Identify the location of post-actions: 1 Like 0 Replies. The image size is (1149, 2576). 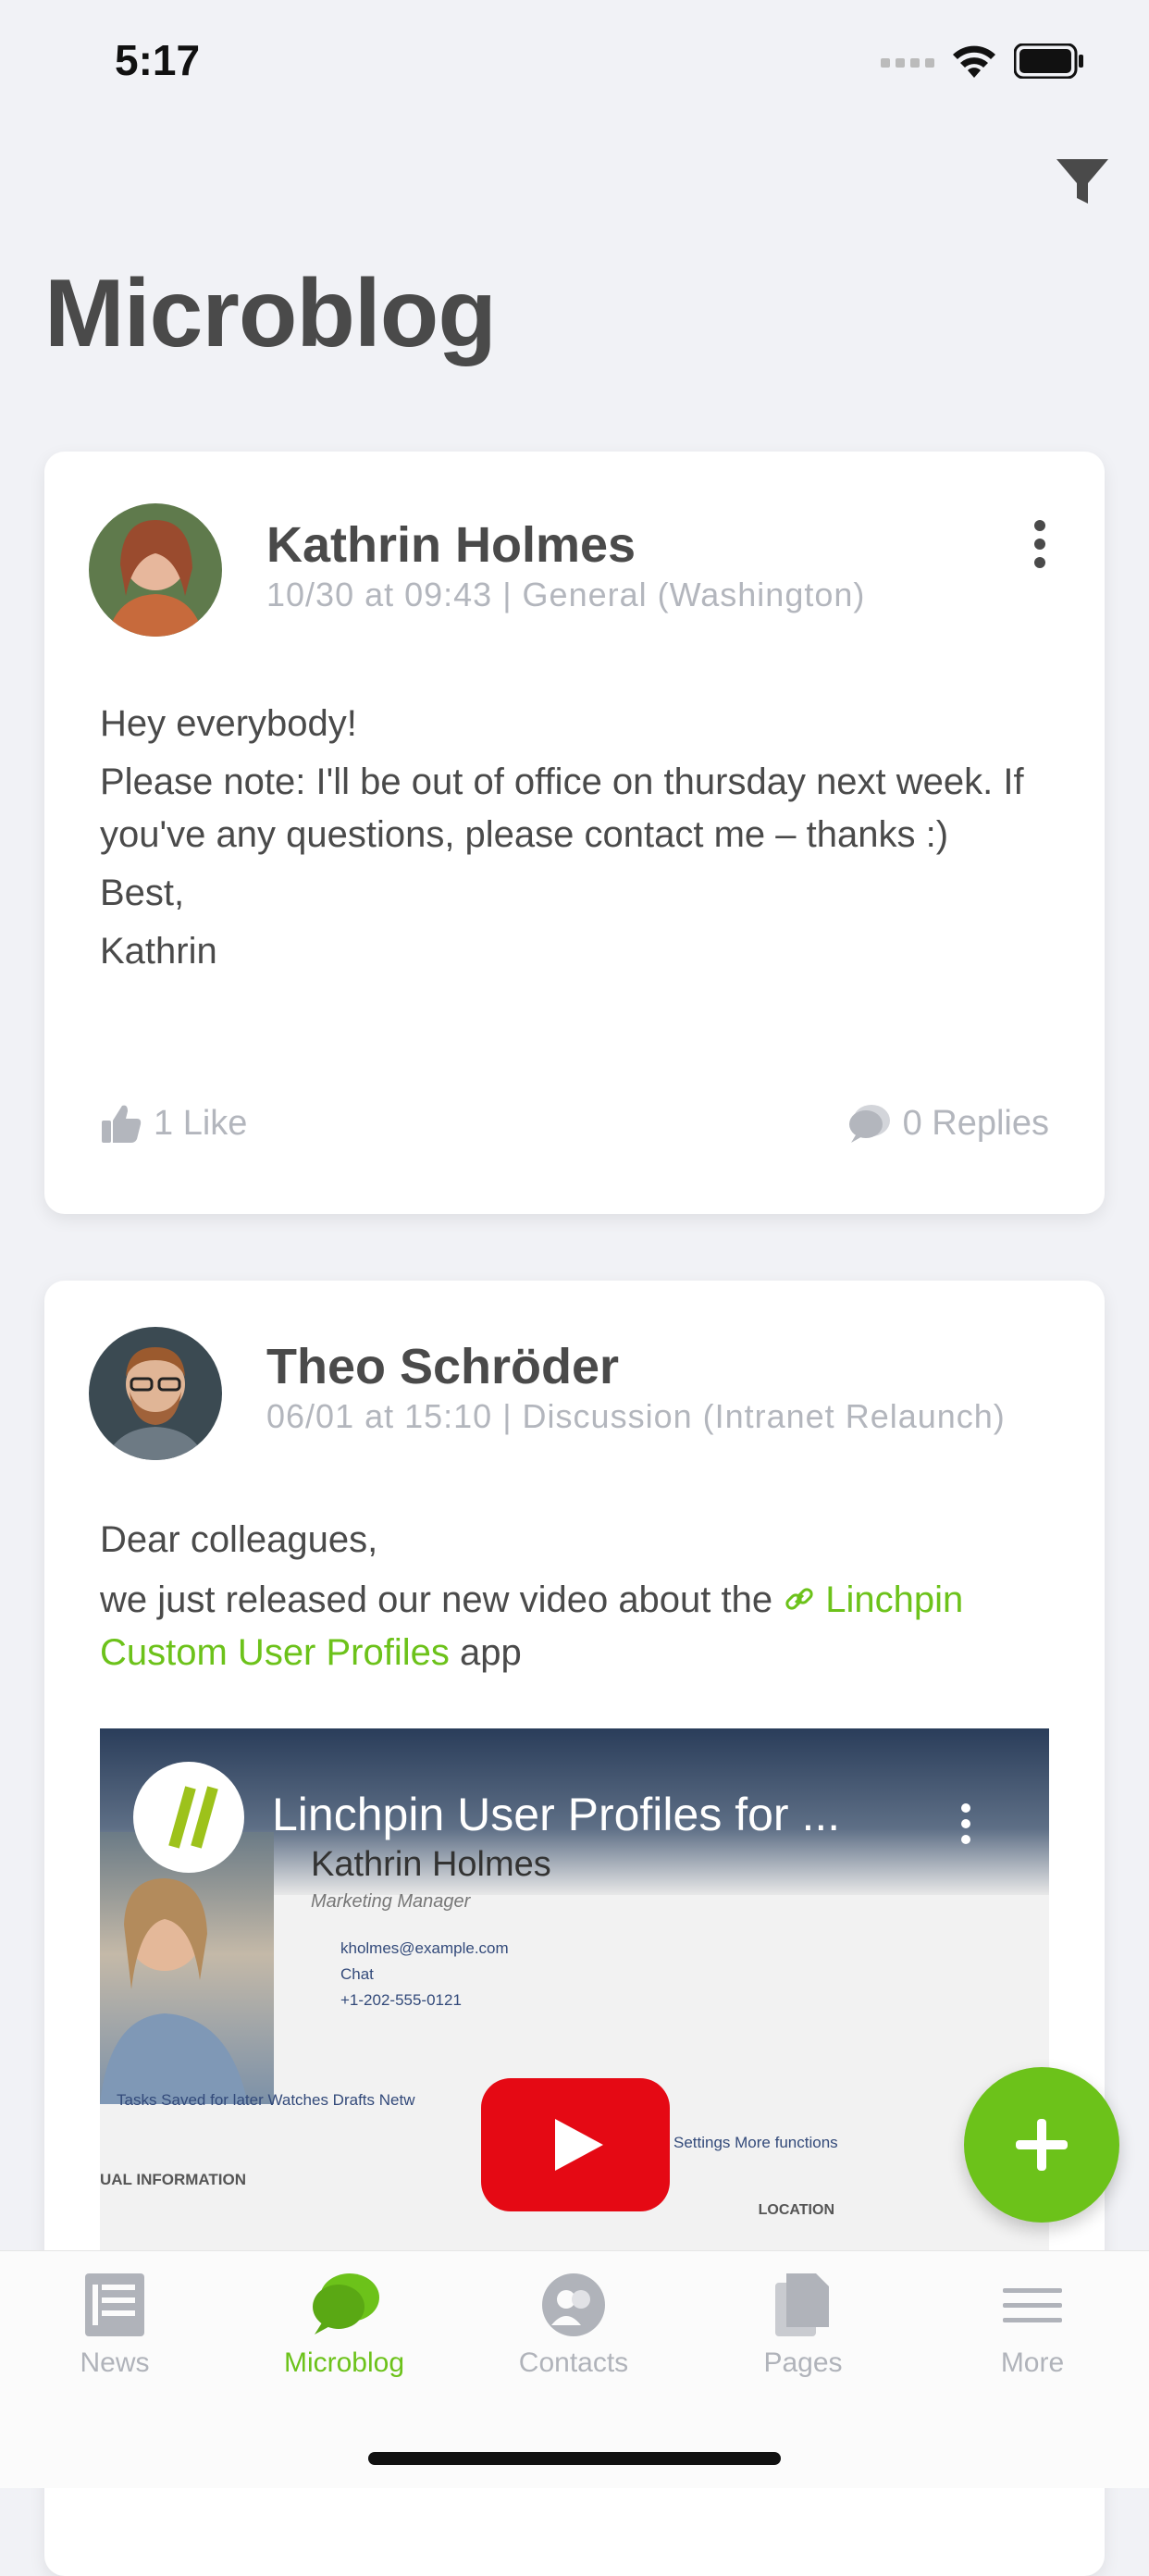
(574, 1124).